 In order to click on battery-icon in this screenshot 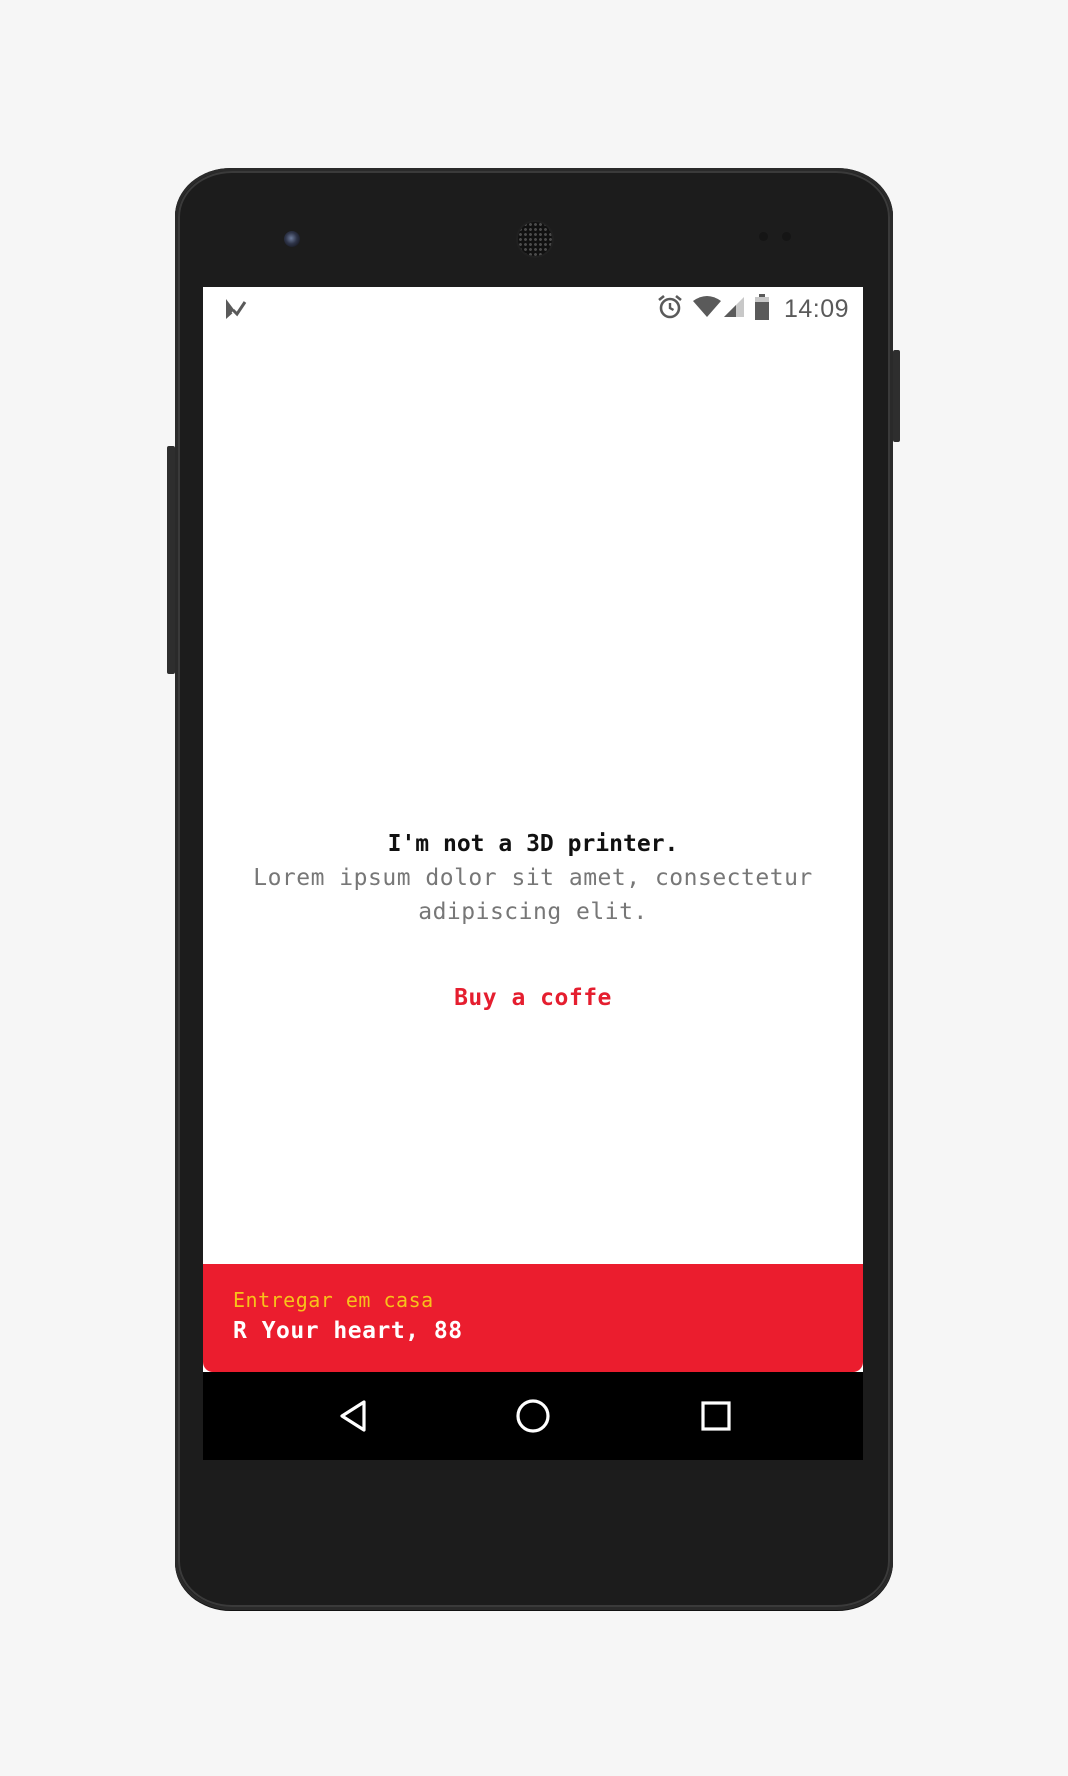, I will do `click(762, 309)`.